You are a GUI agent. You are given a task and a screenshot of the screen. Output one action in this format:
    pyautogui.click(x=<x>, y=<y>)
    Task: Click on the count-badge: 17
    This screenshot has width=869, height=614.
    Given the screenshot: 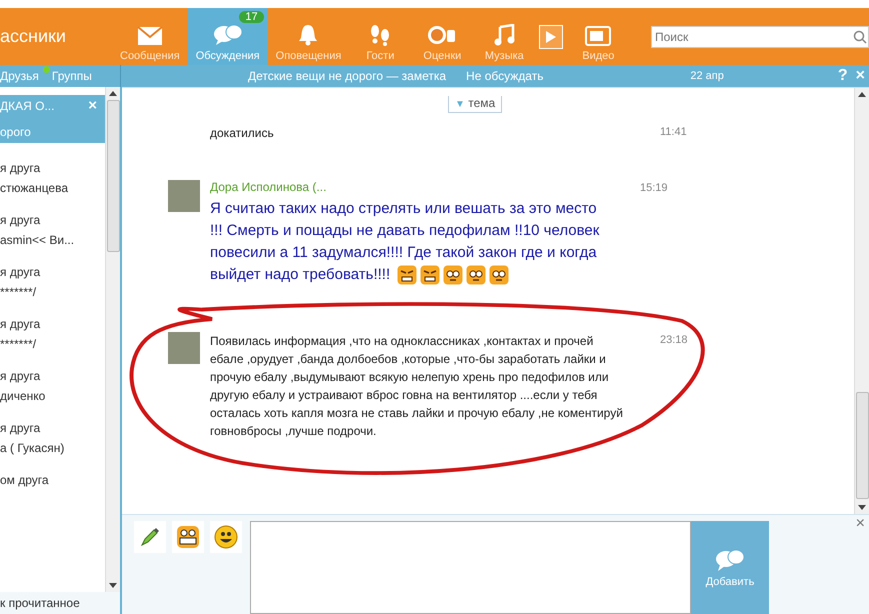 What is the action you would take?
    pyautogui.click(x=251, y=17)
    